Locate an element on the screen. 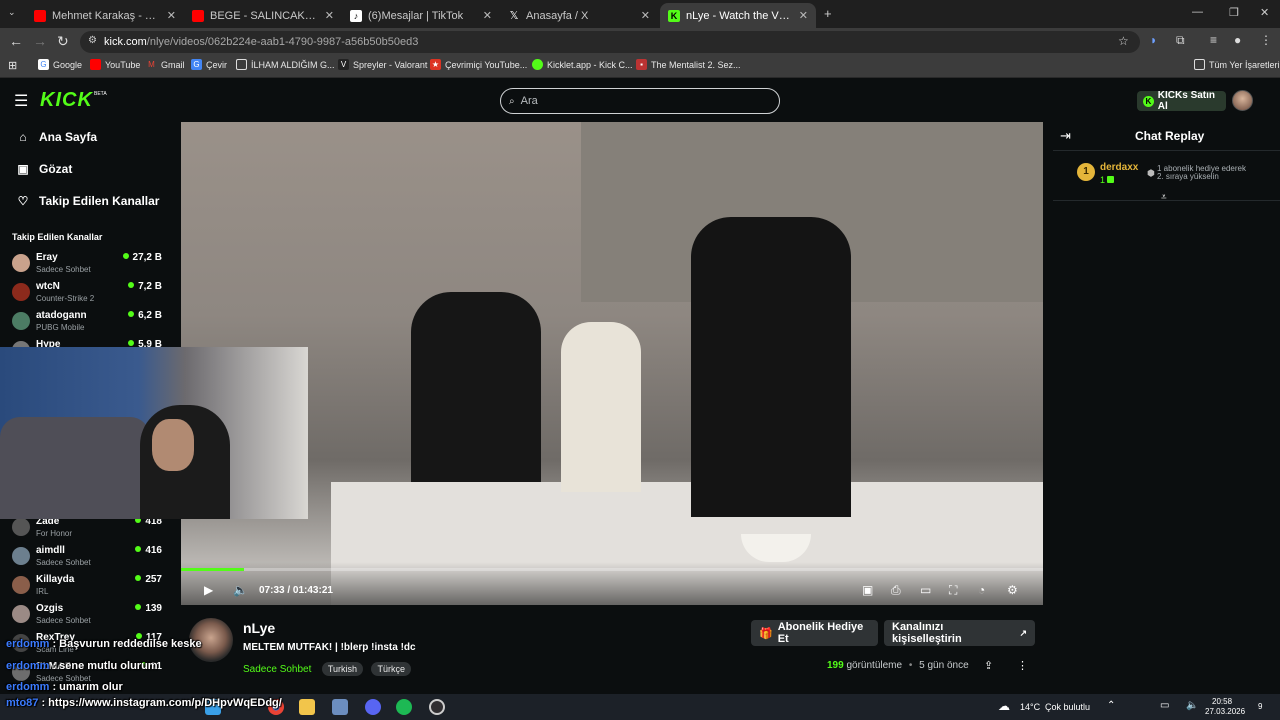  clock-time: 20:58 is located at coordinates (1222, 701).